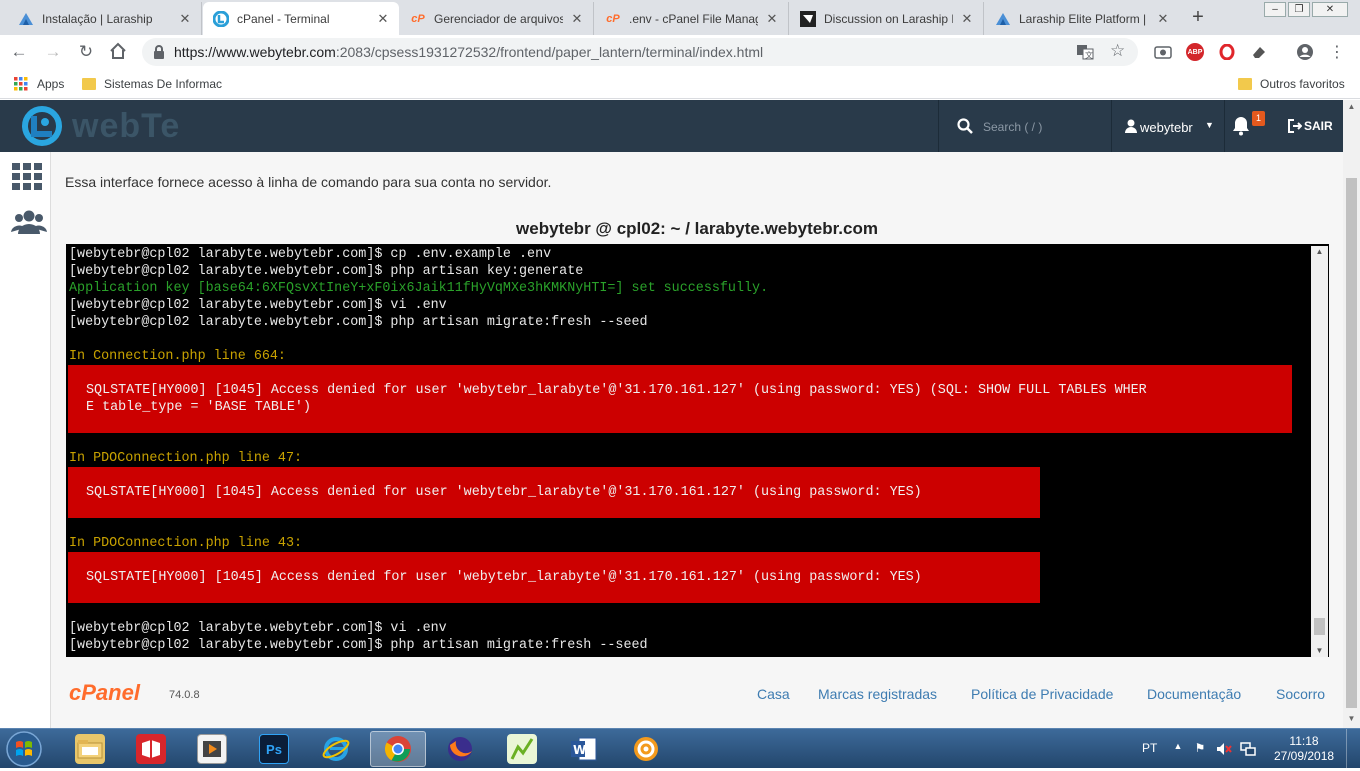 The image size is (1360, 771). I want to click on apps-bookmark: Apps, so click(39, 84).